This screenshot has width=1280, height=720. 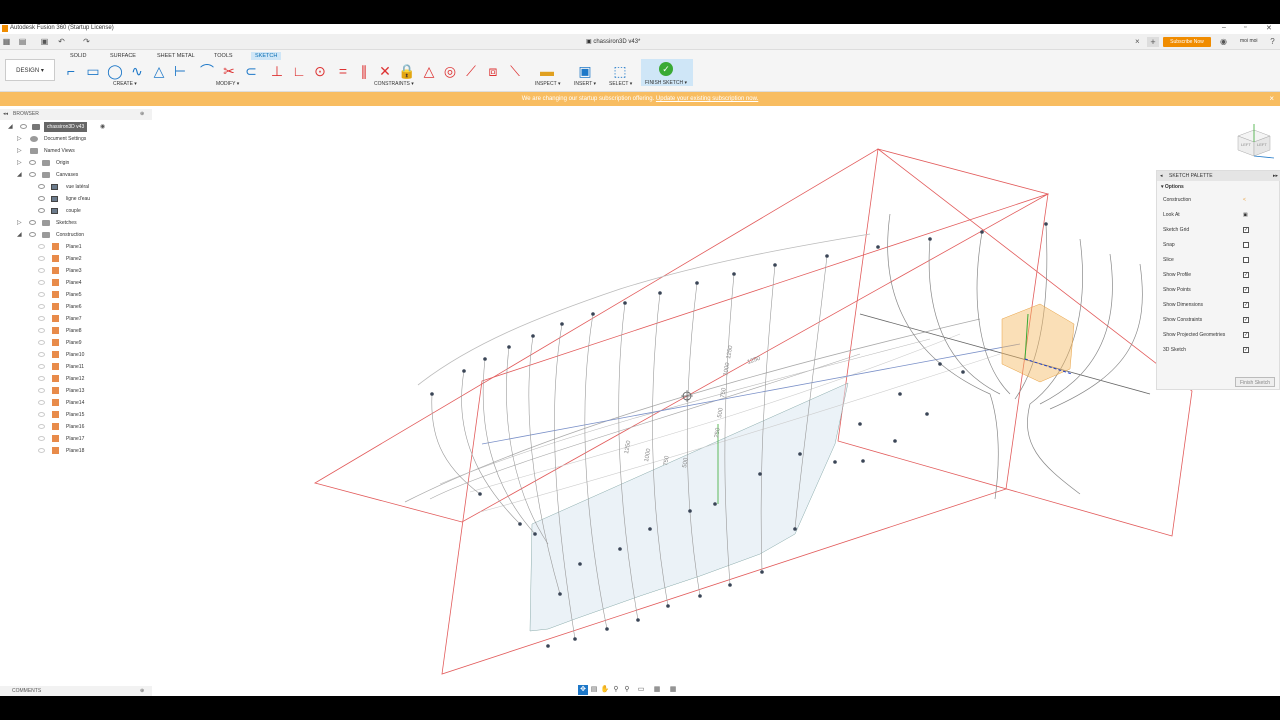 What do you see at coordinates (666, 83) in the screenshot?
I see `finish-sketch-label: FINISH SKETCH ▾` at bounding box center [666, 83].